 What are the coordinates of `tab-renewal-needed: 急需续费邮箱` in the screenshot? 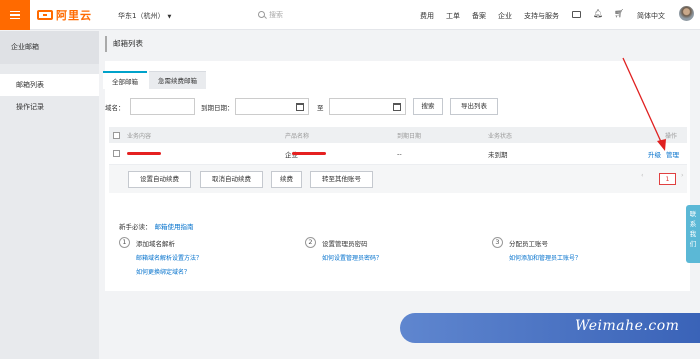 It's located at (177, 80).